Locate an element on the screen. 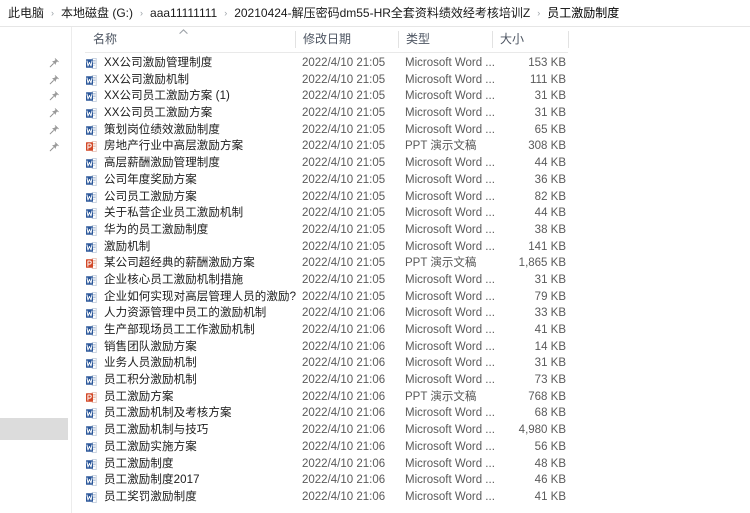 This screenshot has height=513, width=750. file-name: 员工激励机制与技巧 is located at coordinates (156, 430).